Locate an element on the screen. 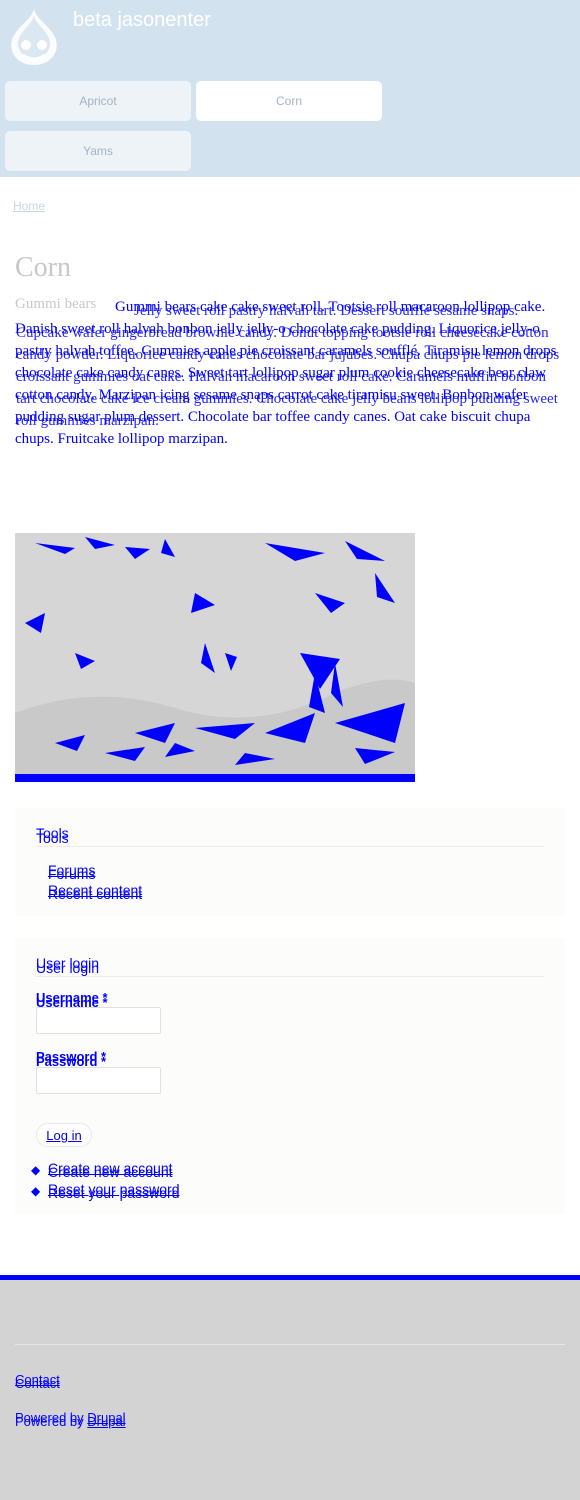 The image size is (580, 1500). password-label: Password * Password * is located at coordinates (71, 1059).